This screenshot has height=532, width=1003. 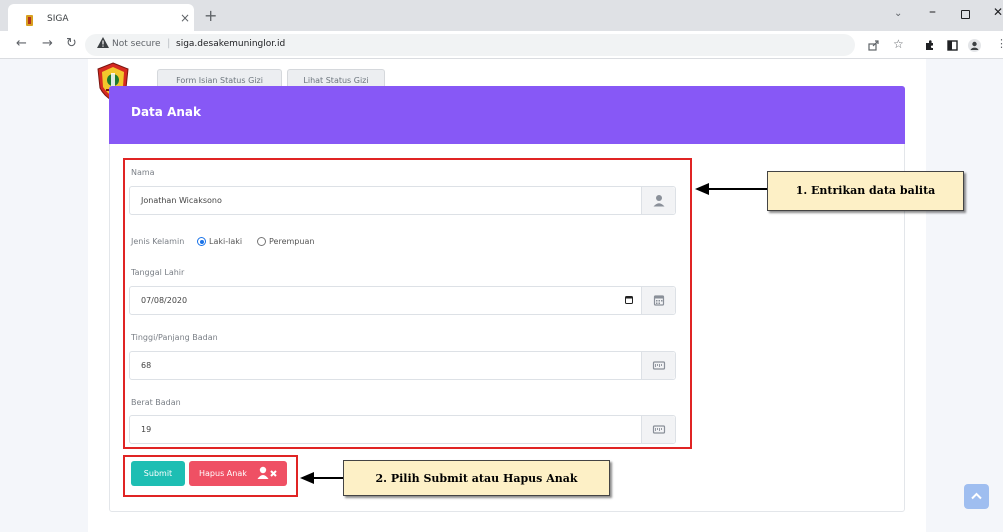 What do you see at coordinates (21, 43) in the screenshot?
I see `back-arrow-icon: ←` at bounding box center [21, 43].